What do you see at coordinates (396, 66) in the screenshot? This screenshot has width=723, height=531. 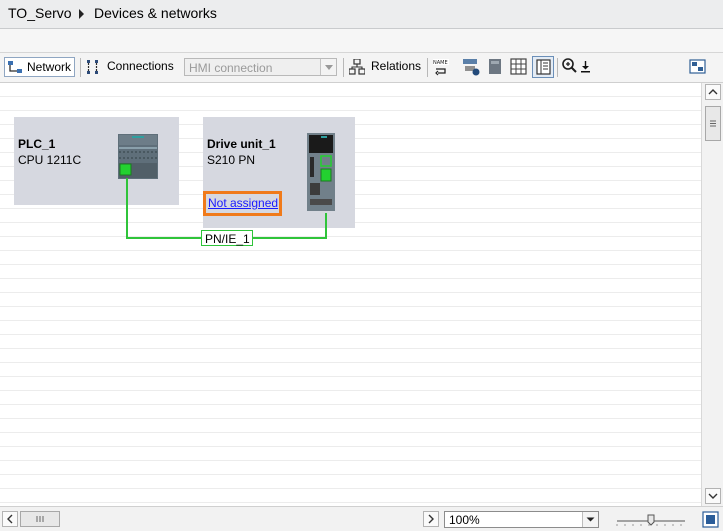 I see `relations-button-label: Relations` at bounding box center [396, 66].